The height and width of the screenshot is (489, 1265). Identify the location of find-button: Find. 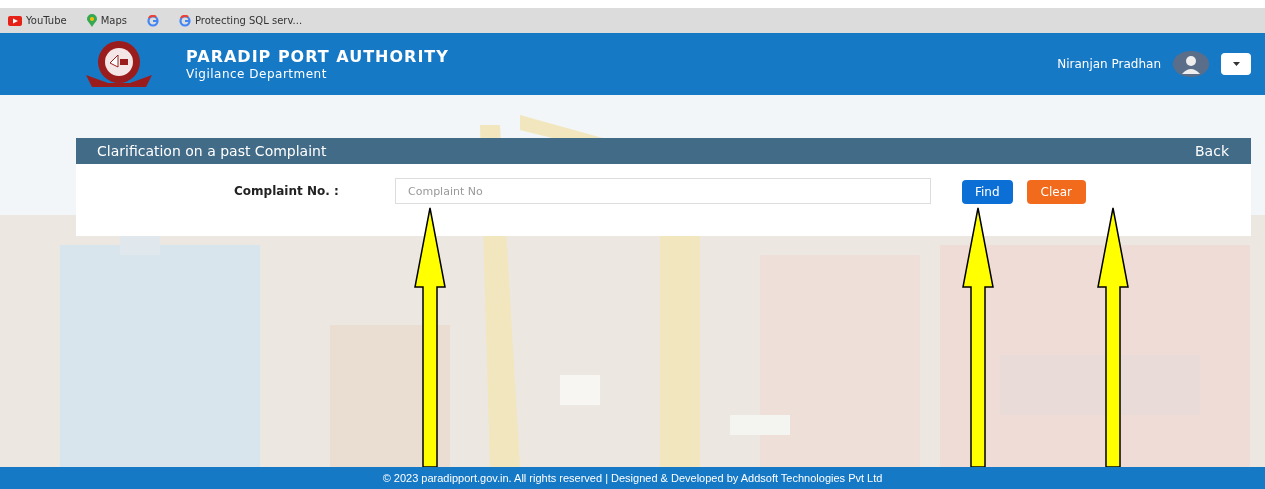
(987, 192).